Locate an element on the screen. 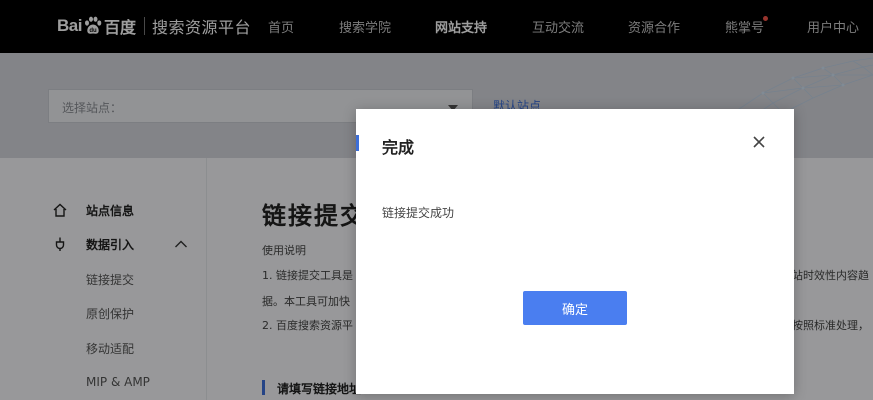  confirm-button: 确定 is located at coordinates (575, 308).